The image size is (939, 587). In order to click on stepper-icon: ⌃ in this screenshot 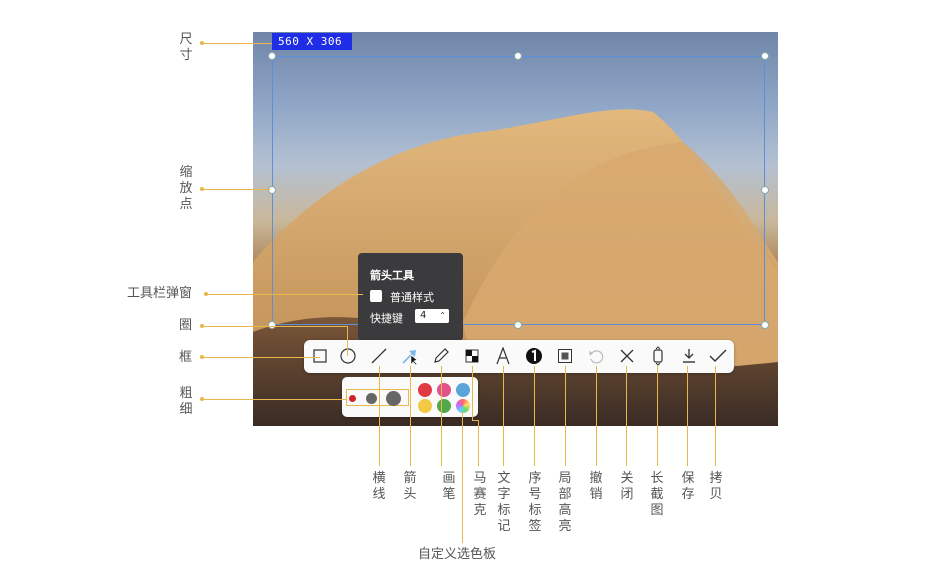, I will do `click(442, 315)`.